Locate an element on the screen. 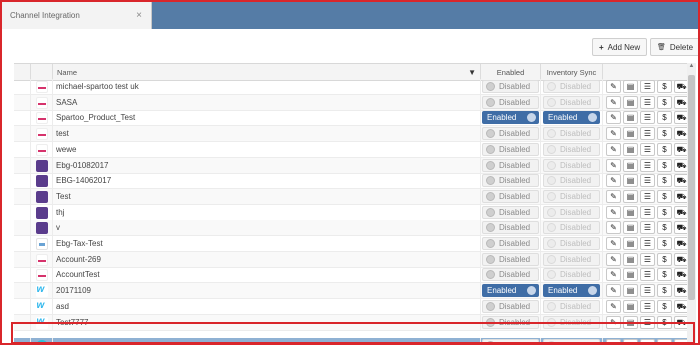  table-row: v Disabled Disabled ✎ ▤ ☰ $ ⛟ is located at coordinates (355, 228).